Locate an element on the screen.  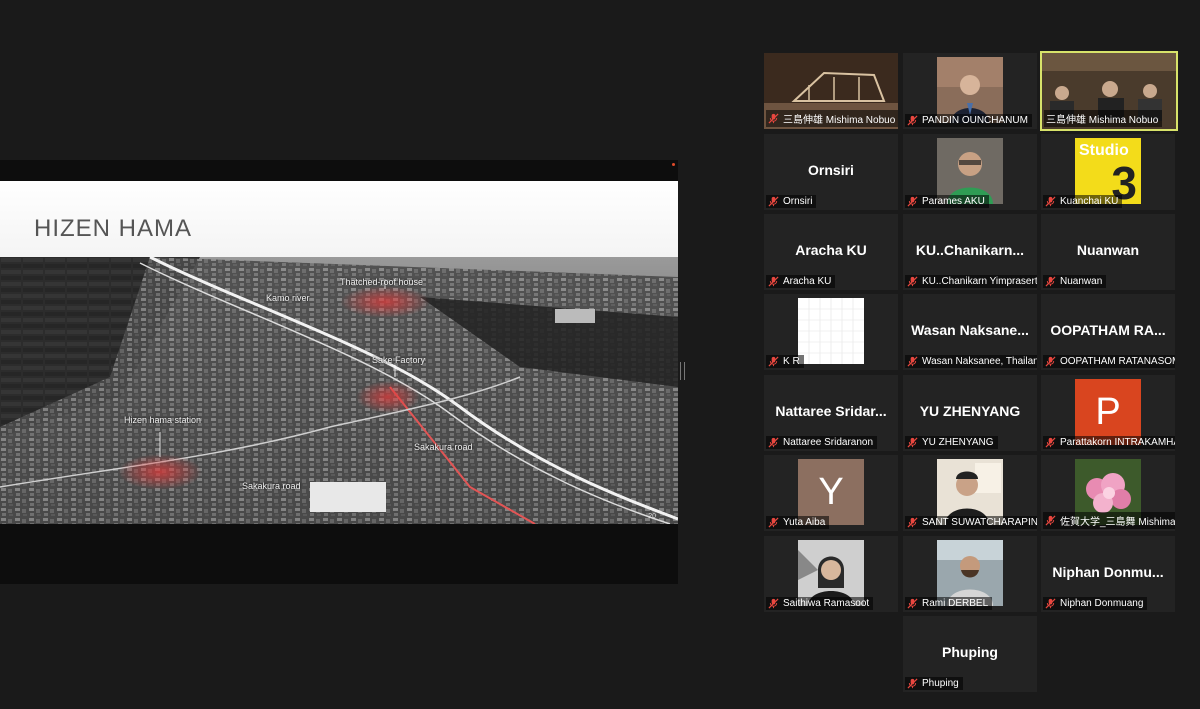
participant-tile: Aracha KU Aracha KU is located at coordinates (831, 252).